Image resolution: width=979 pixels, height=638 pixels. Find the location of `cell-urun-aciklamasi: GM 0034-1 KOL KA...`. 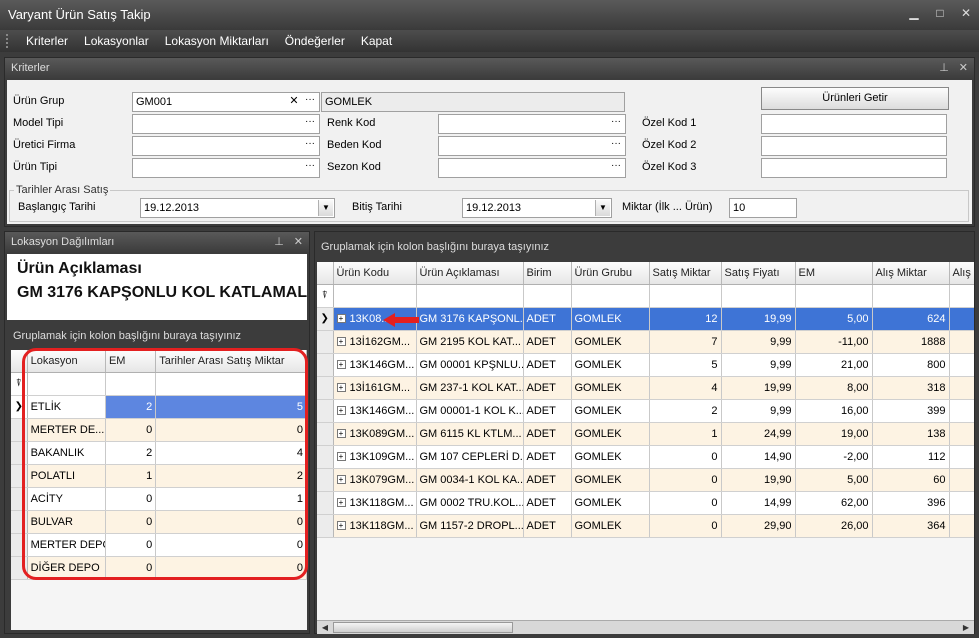

cell-urun-aciklamasi: GM 0034-1 KOL KA... is located at coordinates (470, 480).